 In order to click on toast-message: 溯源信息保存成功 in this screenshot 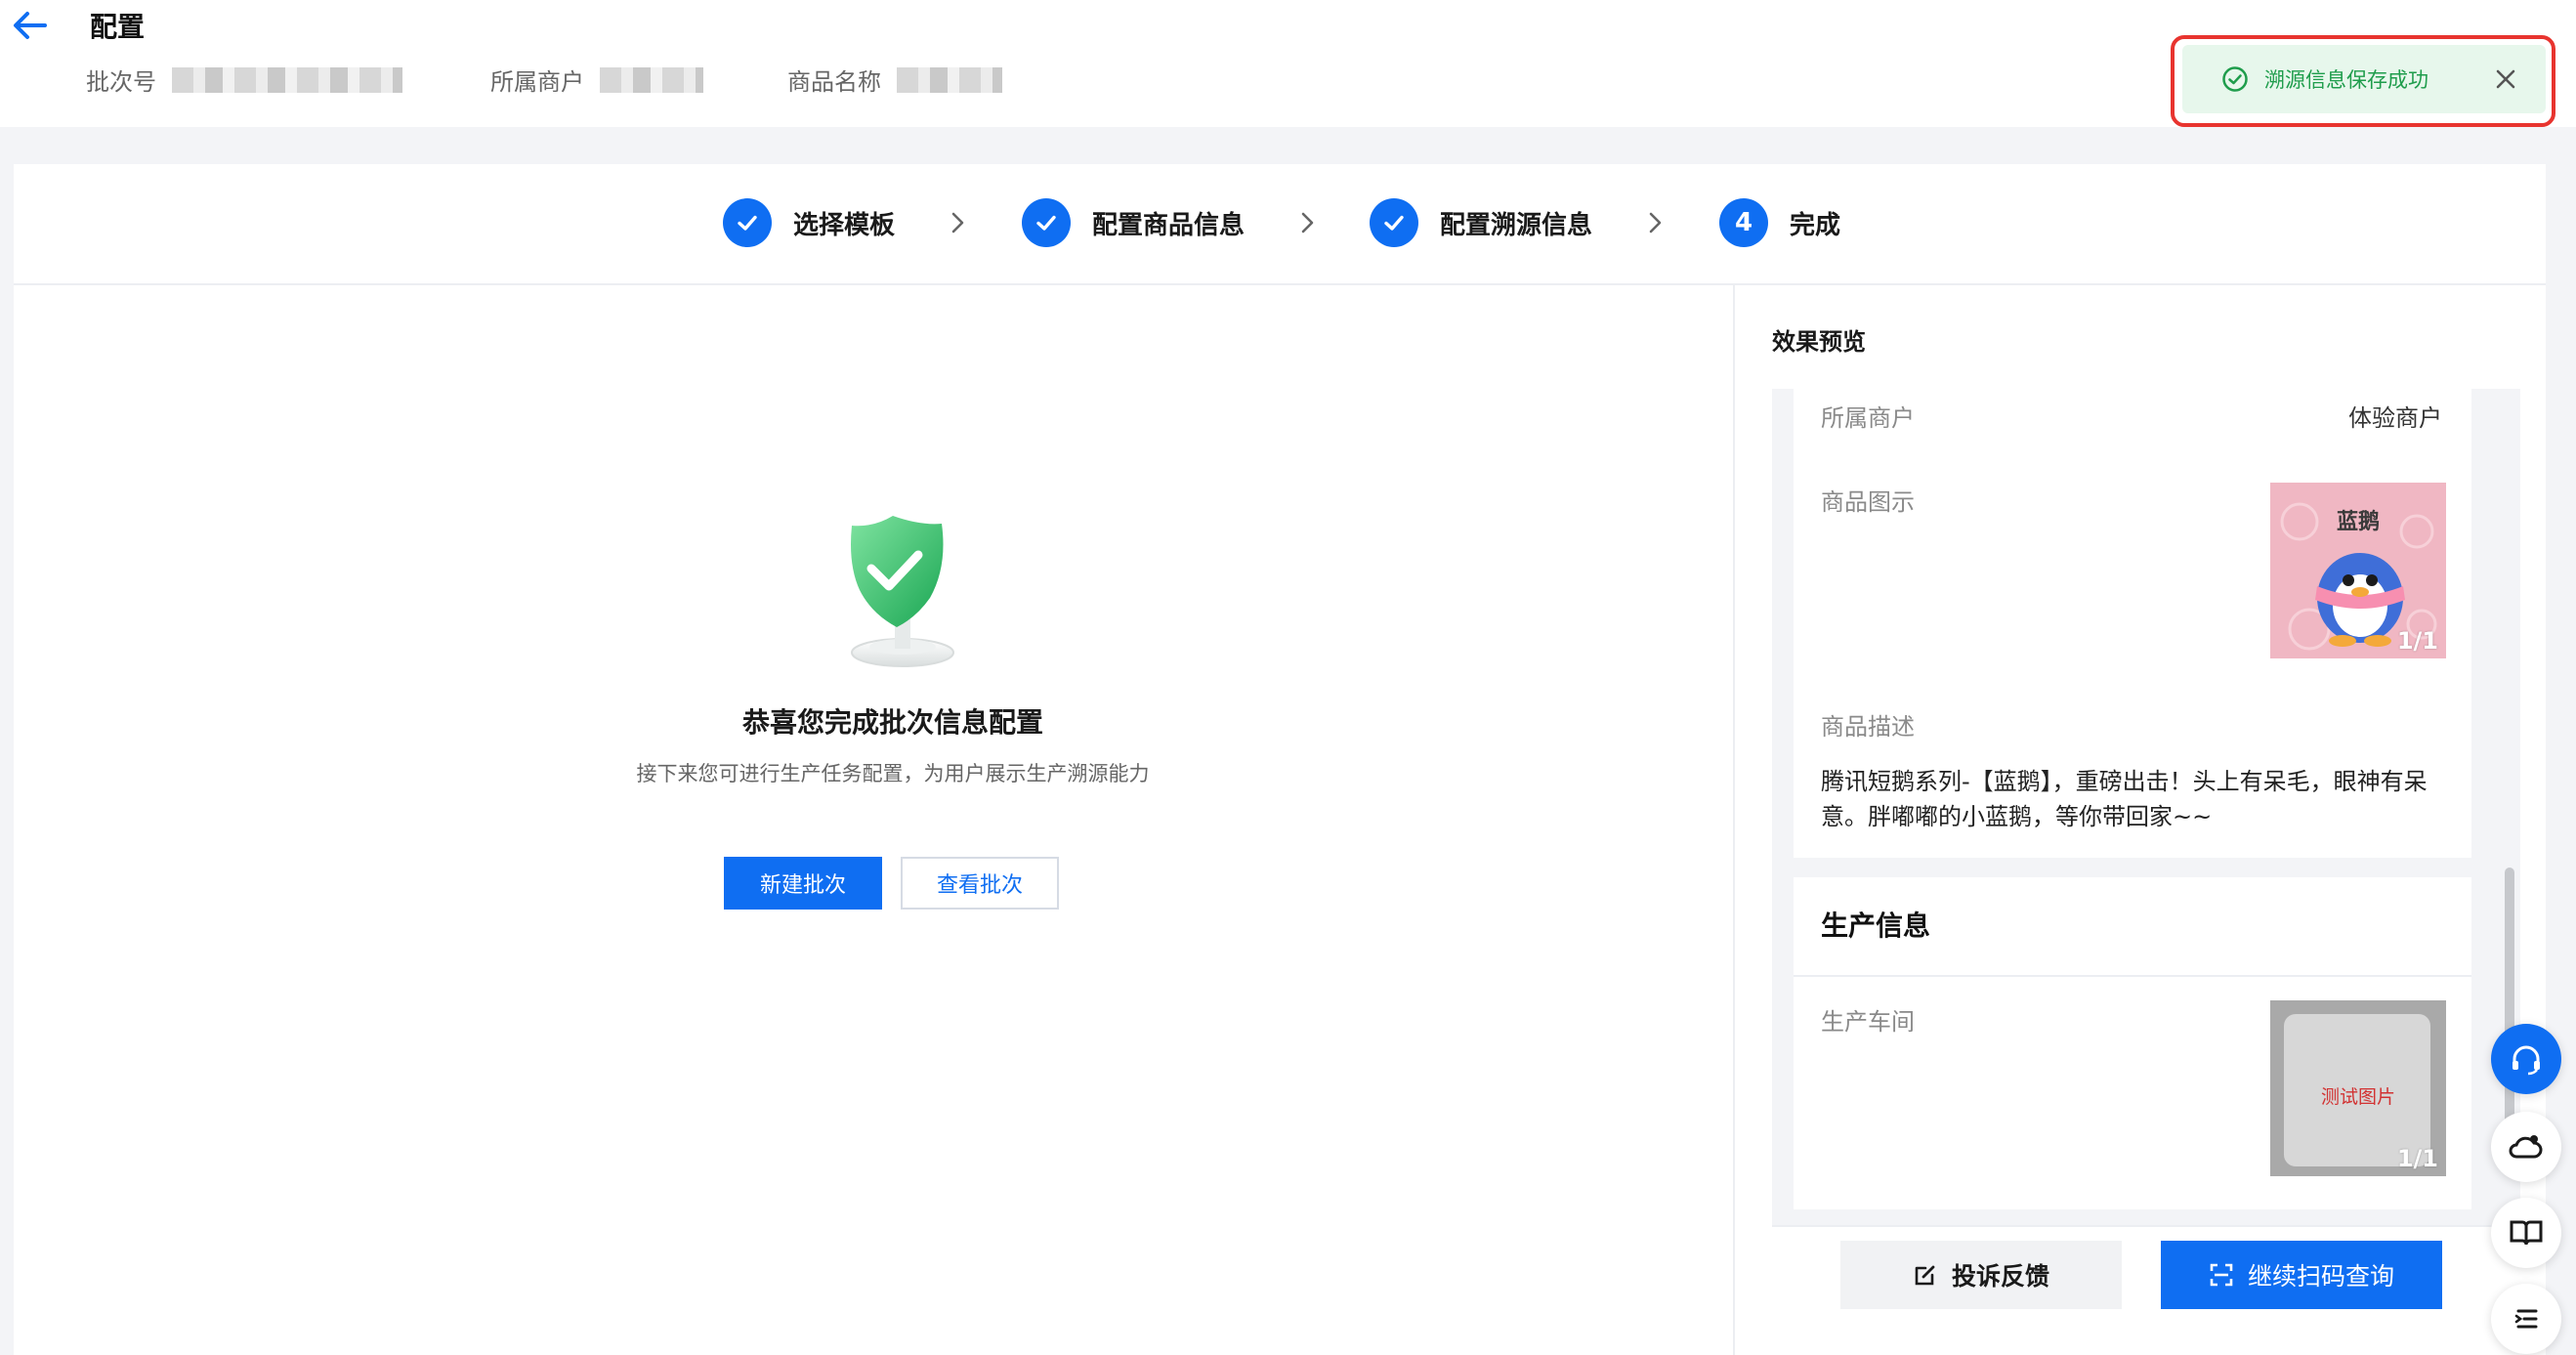, I will do `click(2346, 80)`.